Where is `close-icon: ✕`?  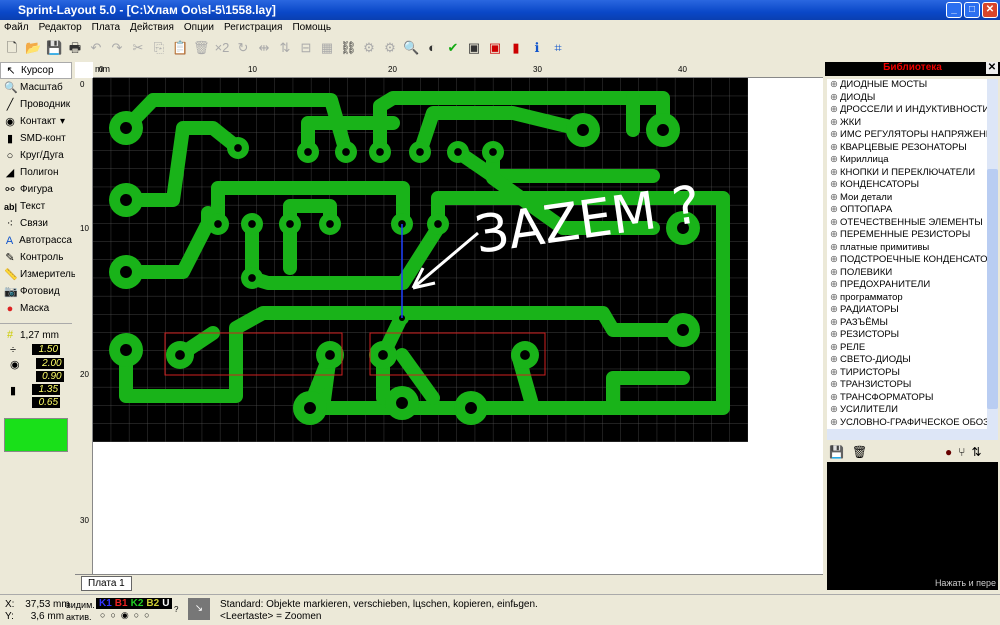
close-icon: ✕ is located at coordinates (992, 68).